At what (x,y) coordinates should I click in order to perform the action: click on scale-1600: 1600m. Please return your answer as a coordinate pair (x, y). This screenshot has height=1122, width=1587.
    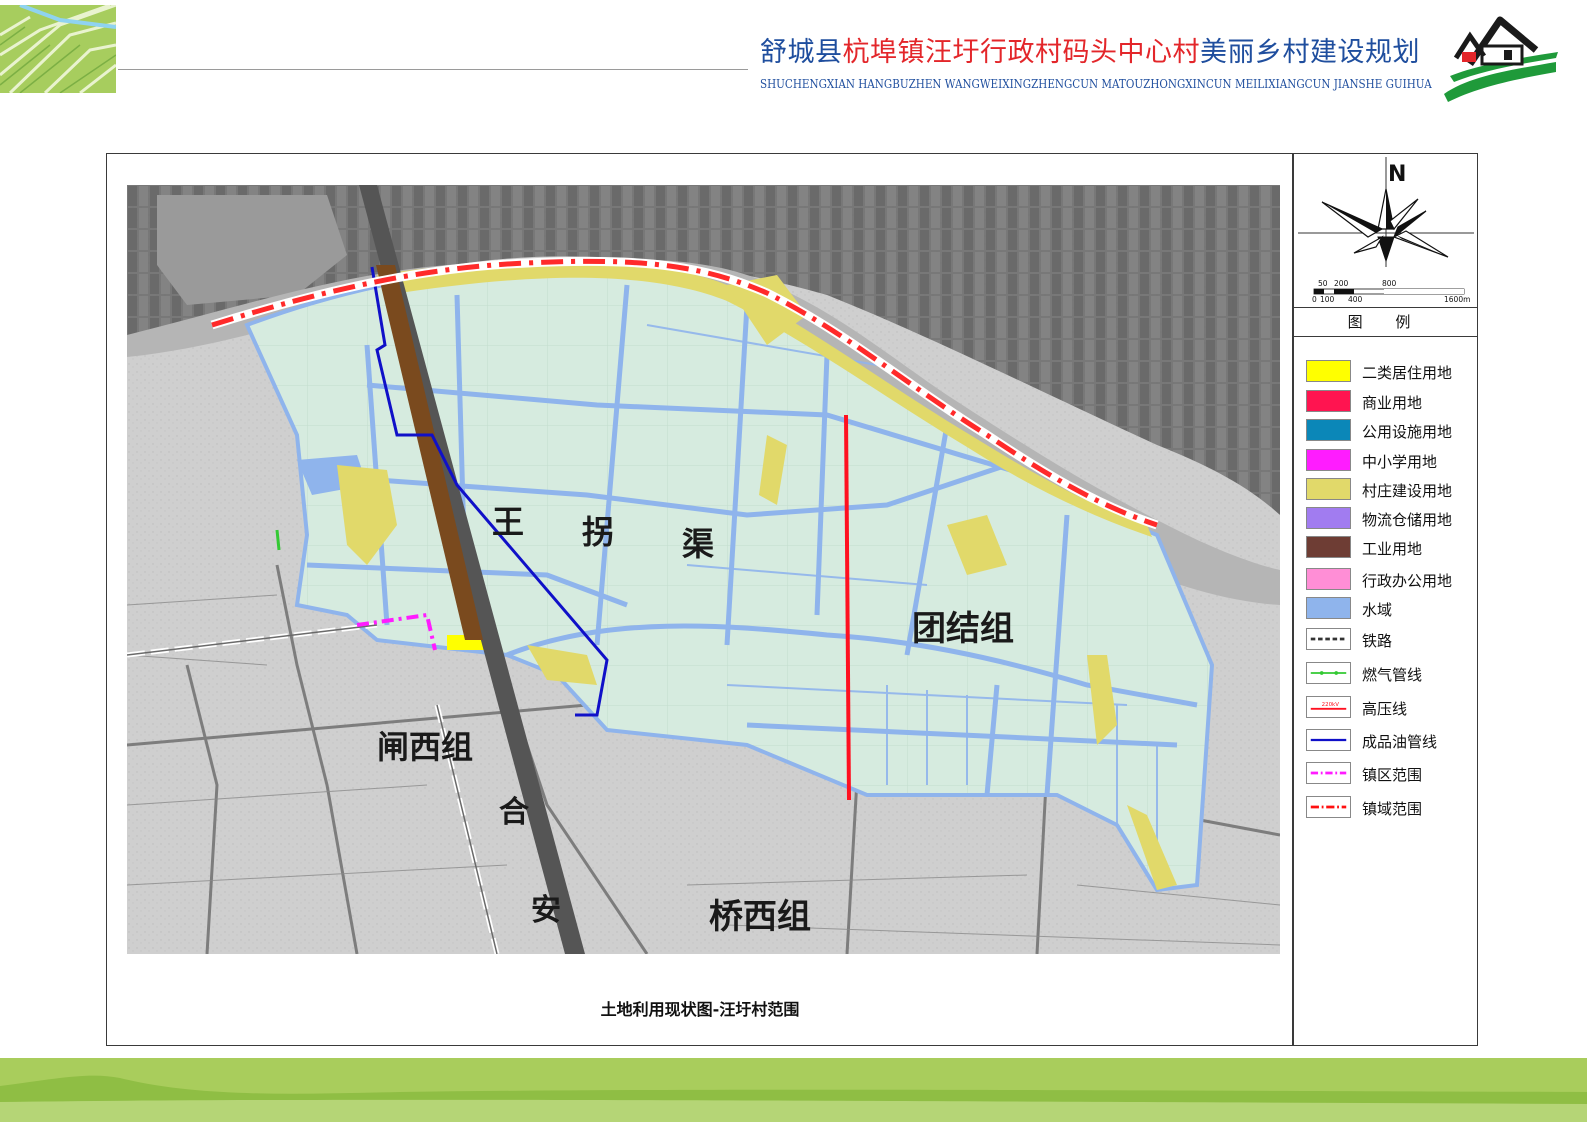
    Looking at the image, I should click on (1457, 299).